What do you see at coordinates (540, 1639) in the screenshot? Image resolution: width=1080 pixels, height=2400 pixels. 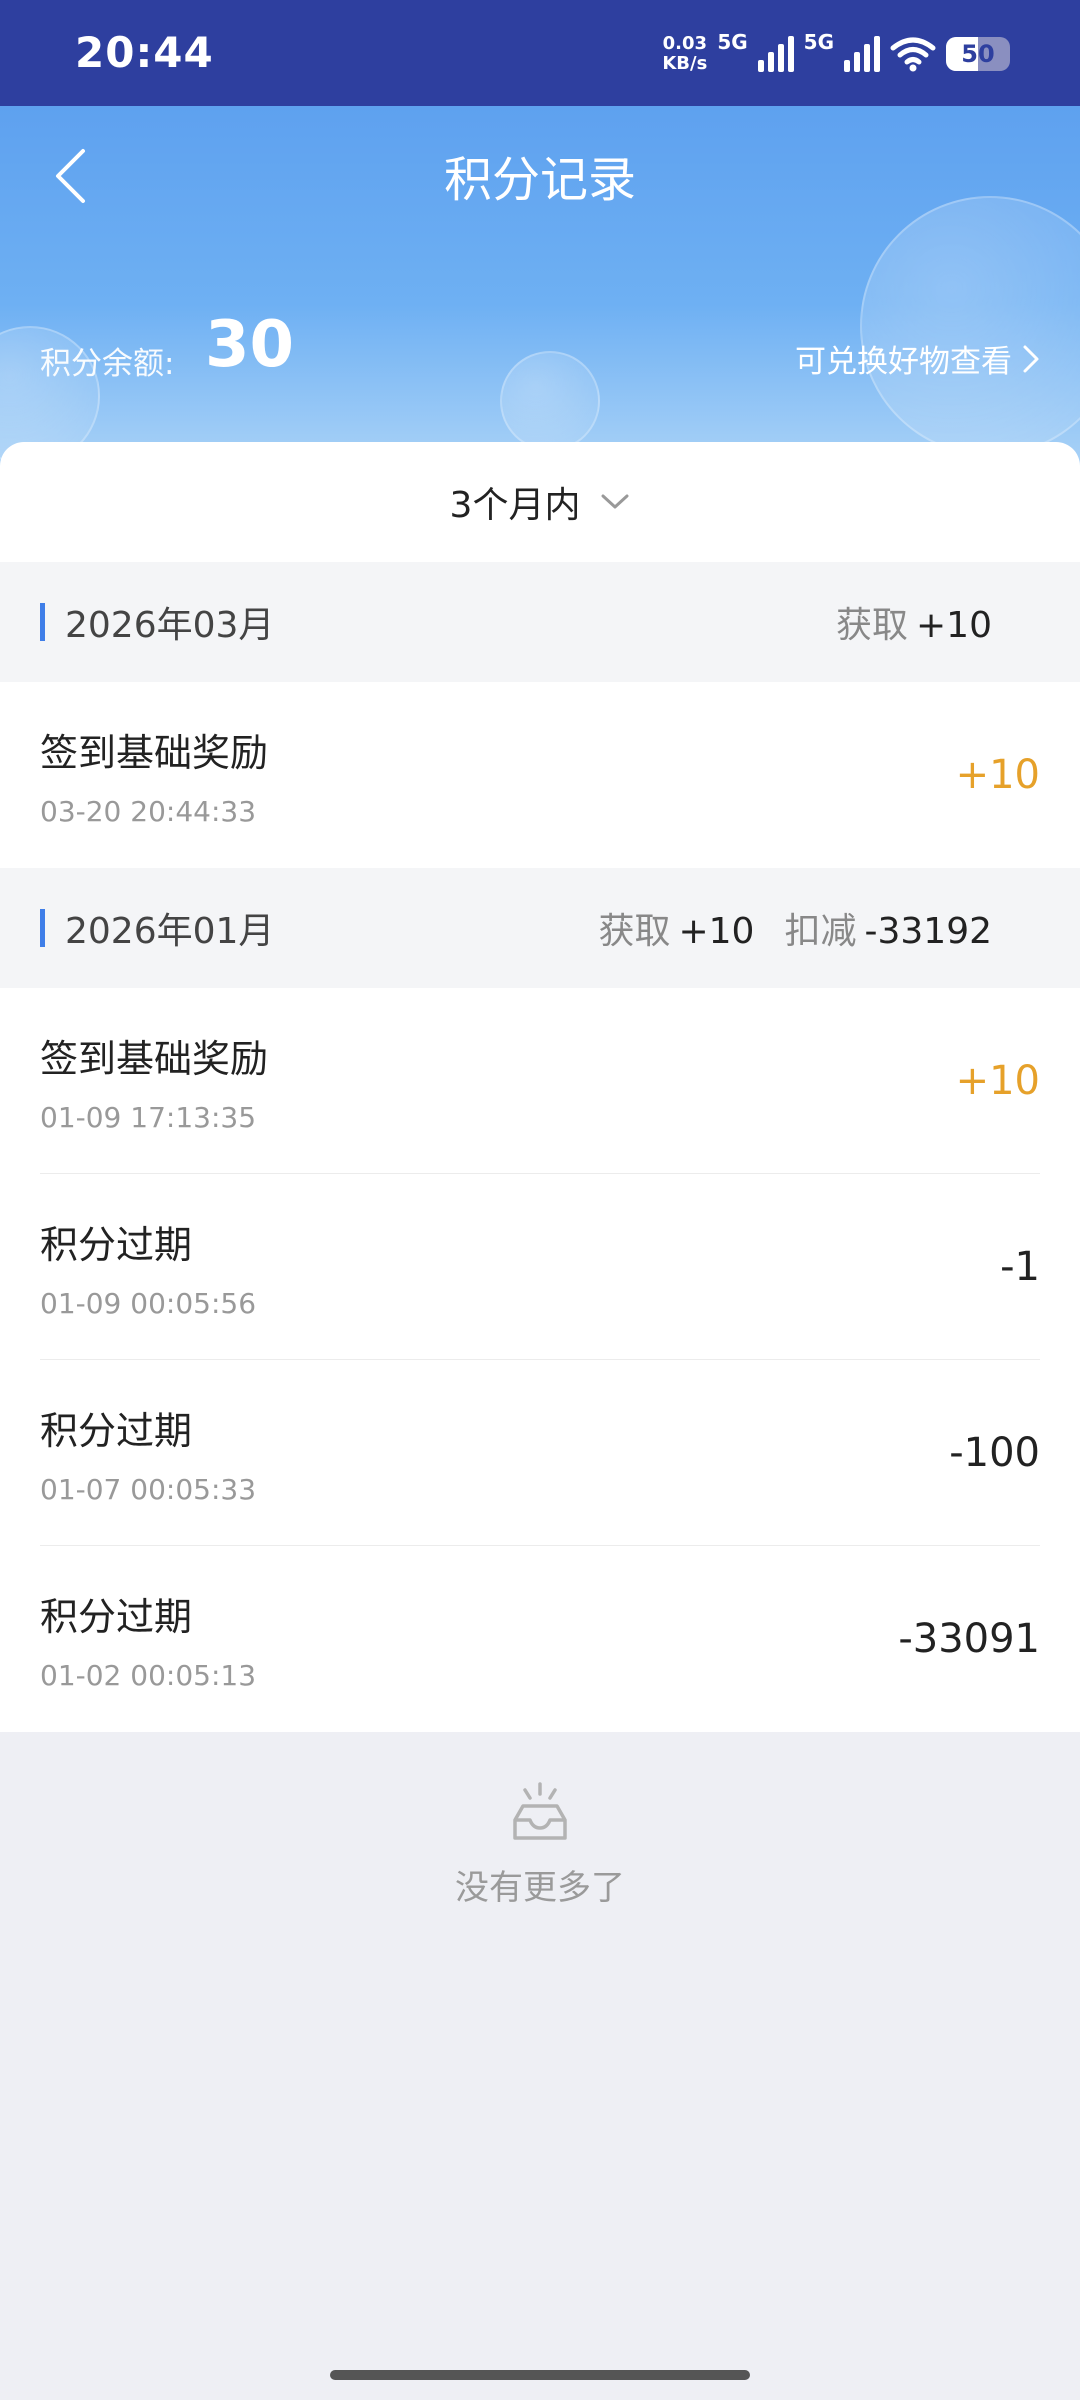 I see `record-item: 积分过期 01-02 00:05:13 -33091` at bounding box center [540, 1639].